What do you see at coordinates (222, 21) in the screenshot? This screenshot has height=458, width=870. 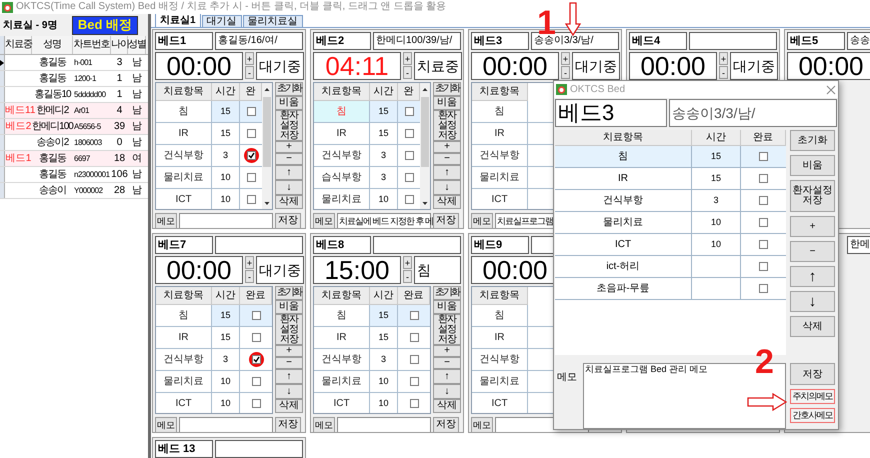 I see `tab: 대기실` at bounding box center [222, 21].